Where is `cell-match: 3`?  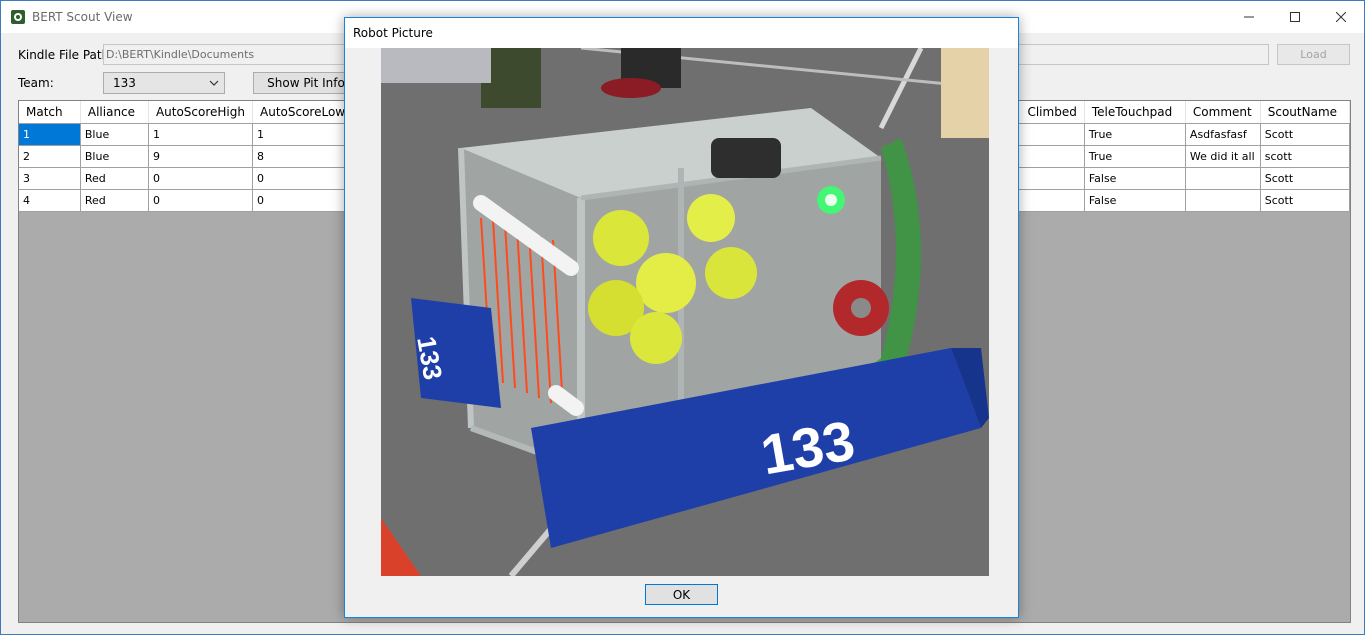
cell-match: 3 is located at coordinates (50, 178).